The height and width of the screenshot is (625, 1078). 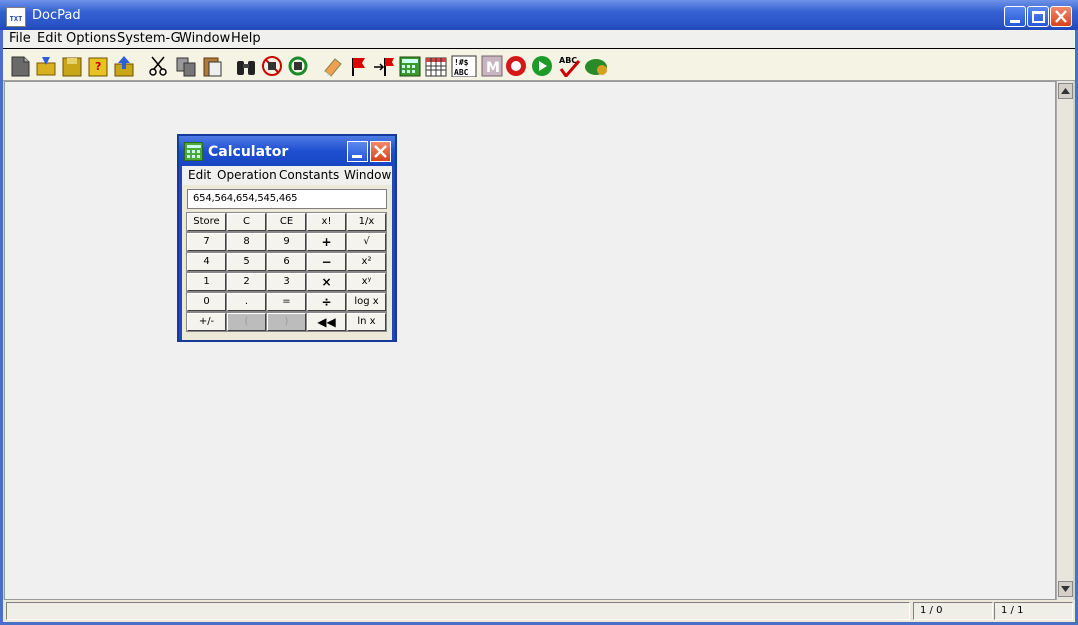 I want to click on table-grid-icon, so click(x=436, y=66).